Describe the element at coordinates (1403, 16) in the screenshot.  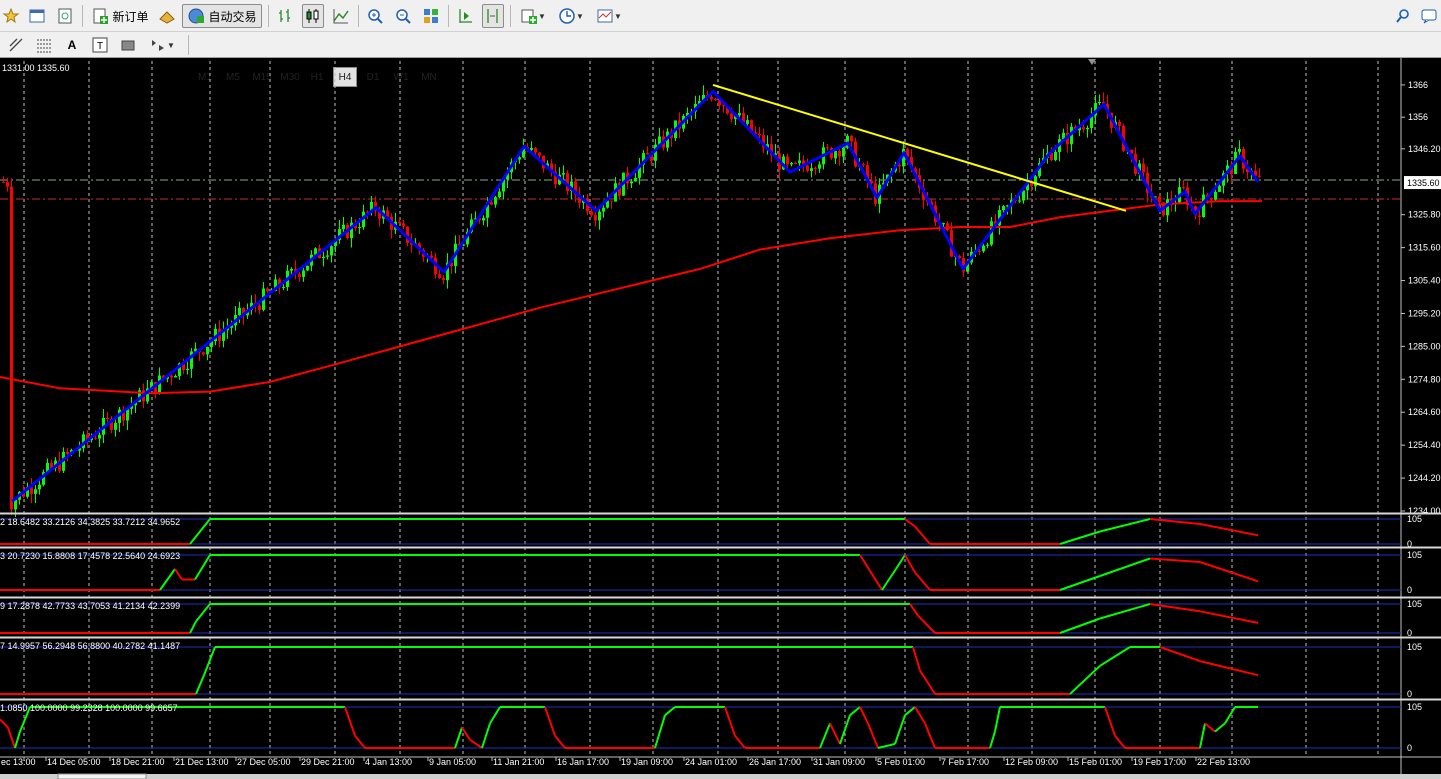
I see `search-icon` at that location.